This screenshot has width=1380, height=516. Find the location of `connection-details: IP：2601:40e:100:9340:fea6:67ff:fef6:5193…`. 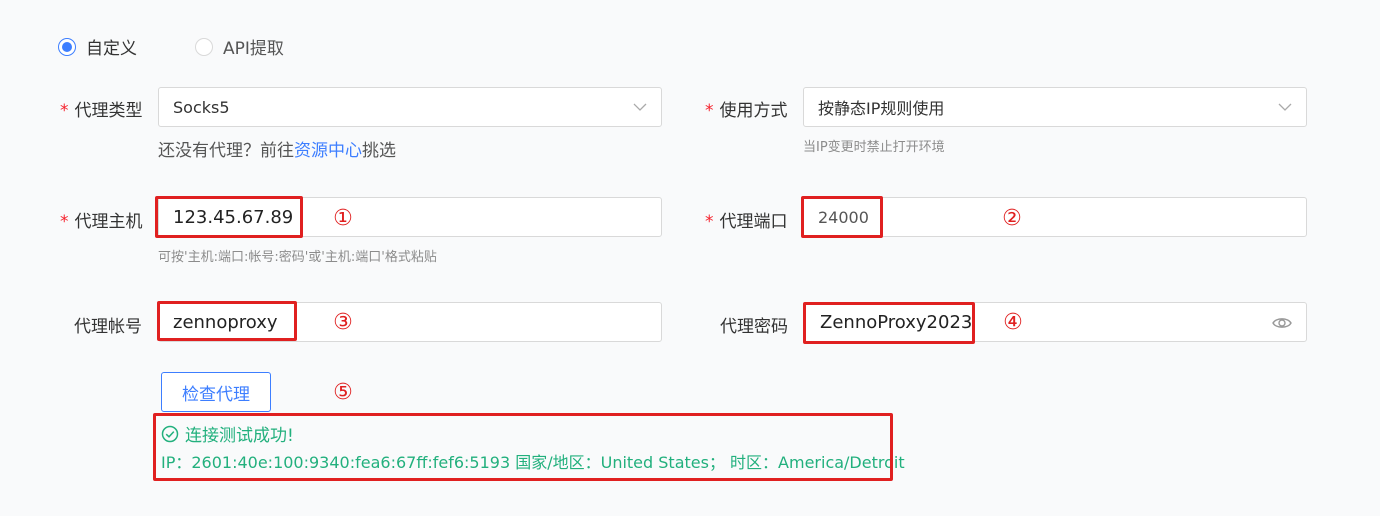

connection-details: IP：2601:40e:100:9340:fea6:67ff:fef6:5193… is located at coordinates (533, 462).